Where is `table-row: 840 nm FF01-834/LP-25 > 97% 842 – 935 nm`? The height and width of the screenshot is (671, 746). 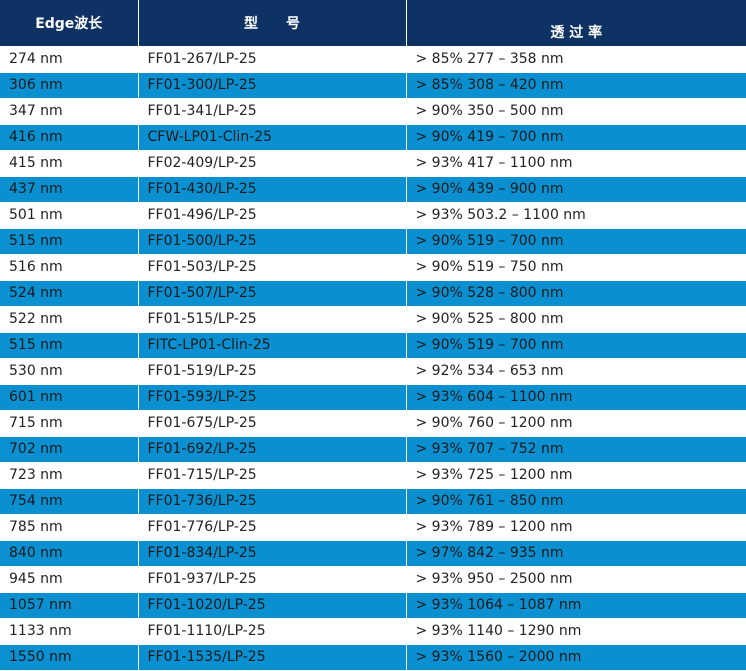 table-row: 840 nm FF01-834/LP-25 > 97% 842 – 935 nm is located at coordinates (373, 553).